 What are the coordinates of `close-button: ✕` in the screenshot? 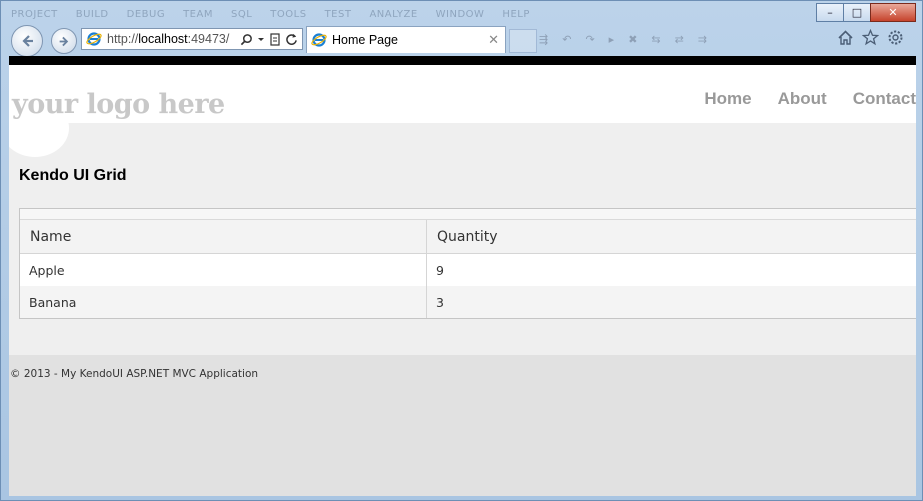 It's located at (893, 12).